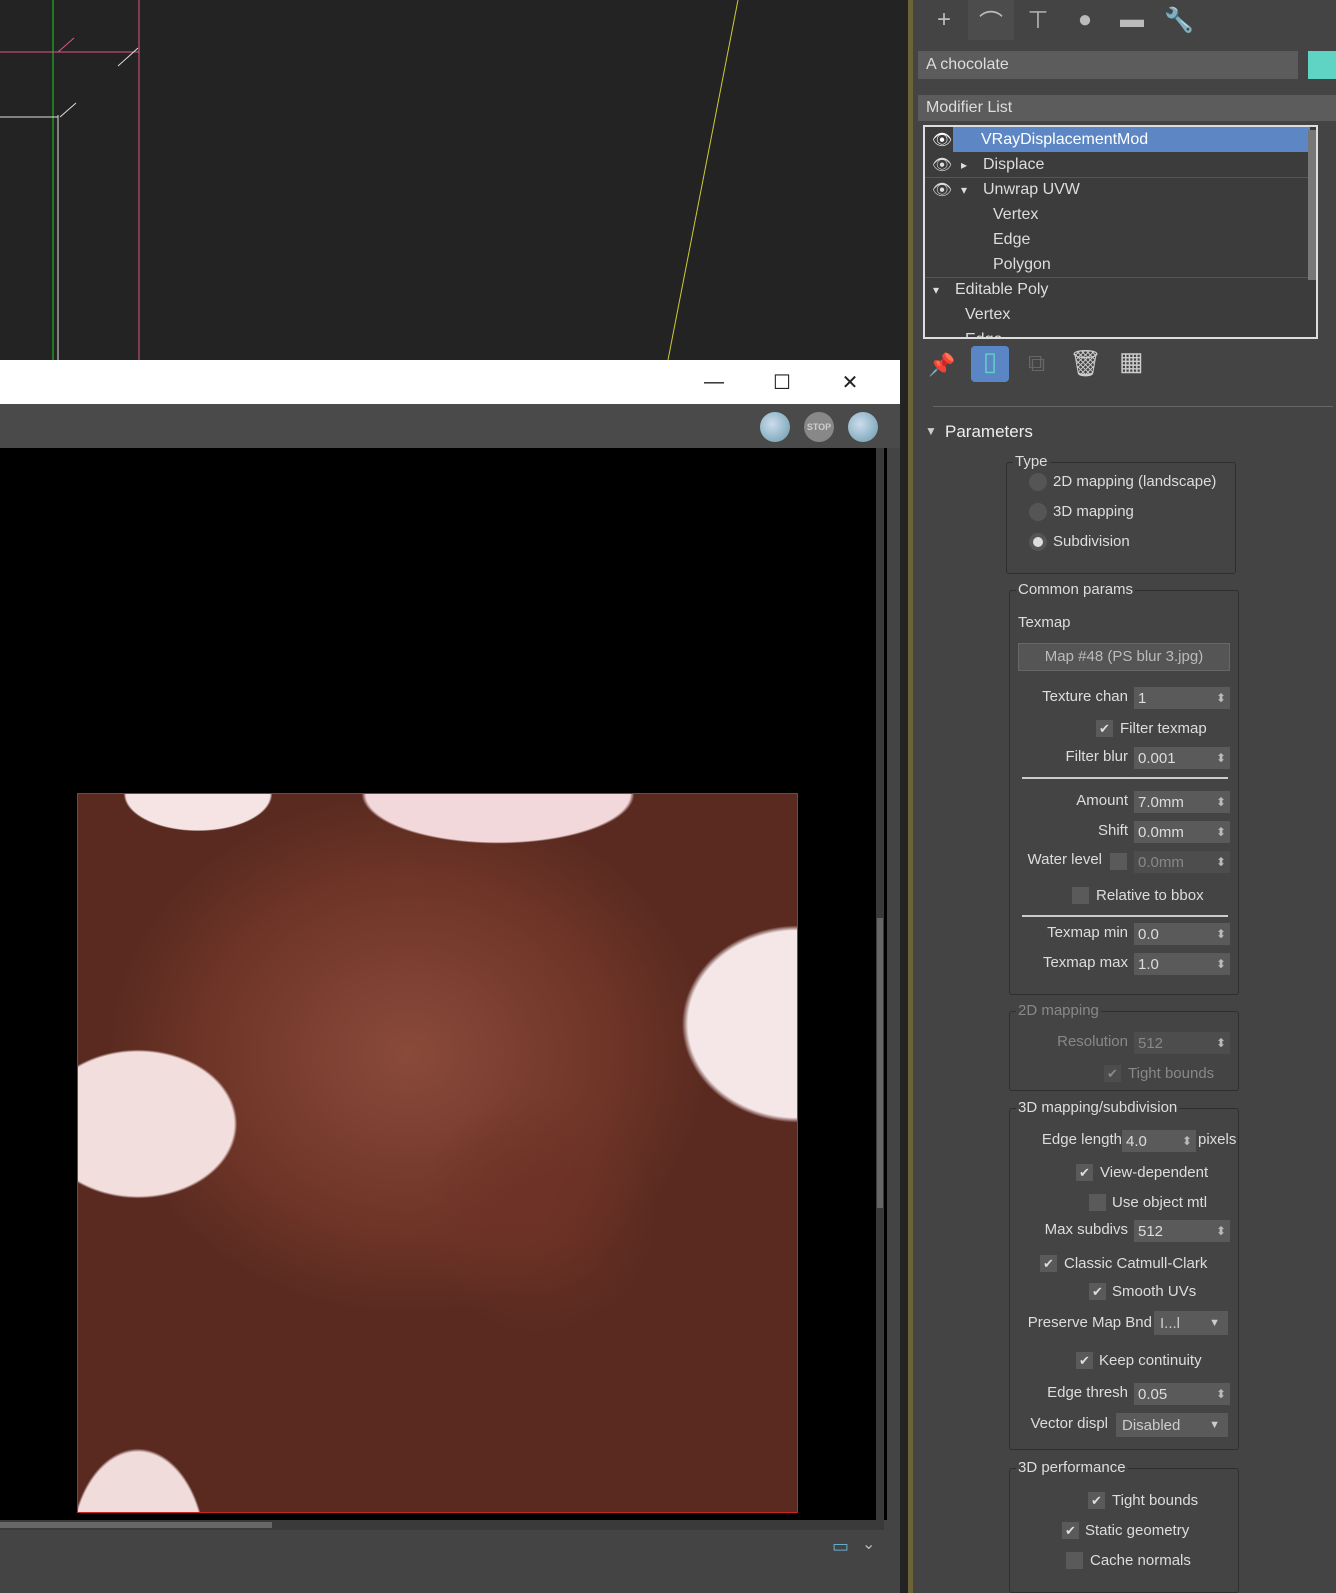 This screenshot has width=1336, height=1593. What do you see at coordinates (1132, 20) in the screenshot?
I see `display-icon: ▬` at bounding box center [1132, 20].